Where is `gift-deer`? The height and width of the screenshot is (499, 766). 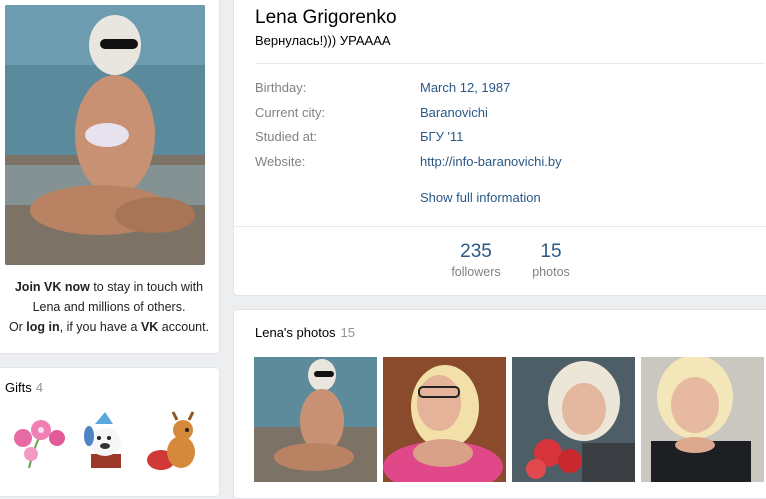 gift-deer is located at coordinates (174, 441).